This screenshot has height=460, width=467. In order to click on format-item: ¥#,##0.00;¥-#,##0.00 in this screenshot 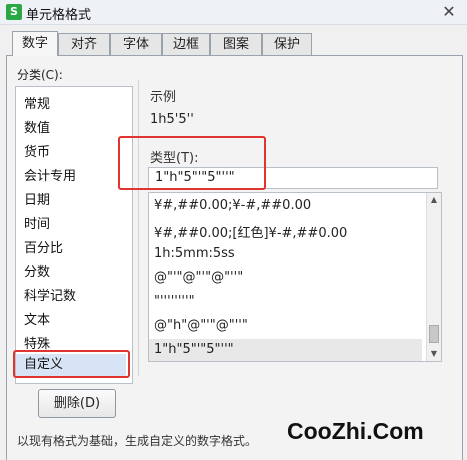, I will do `click(232, 205)`.